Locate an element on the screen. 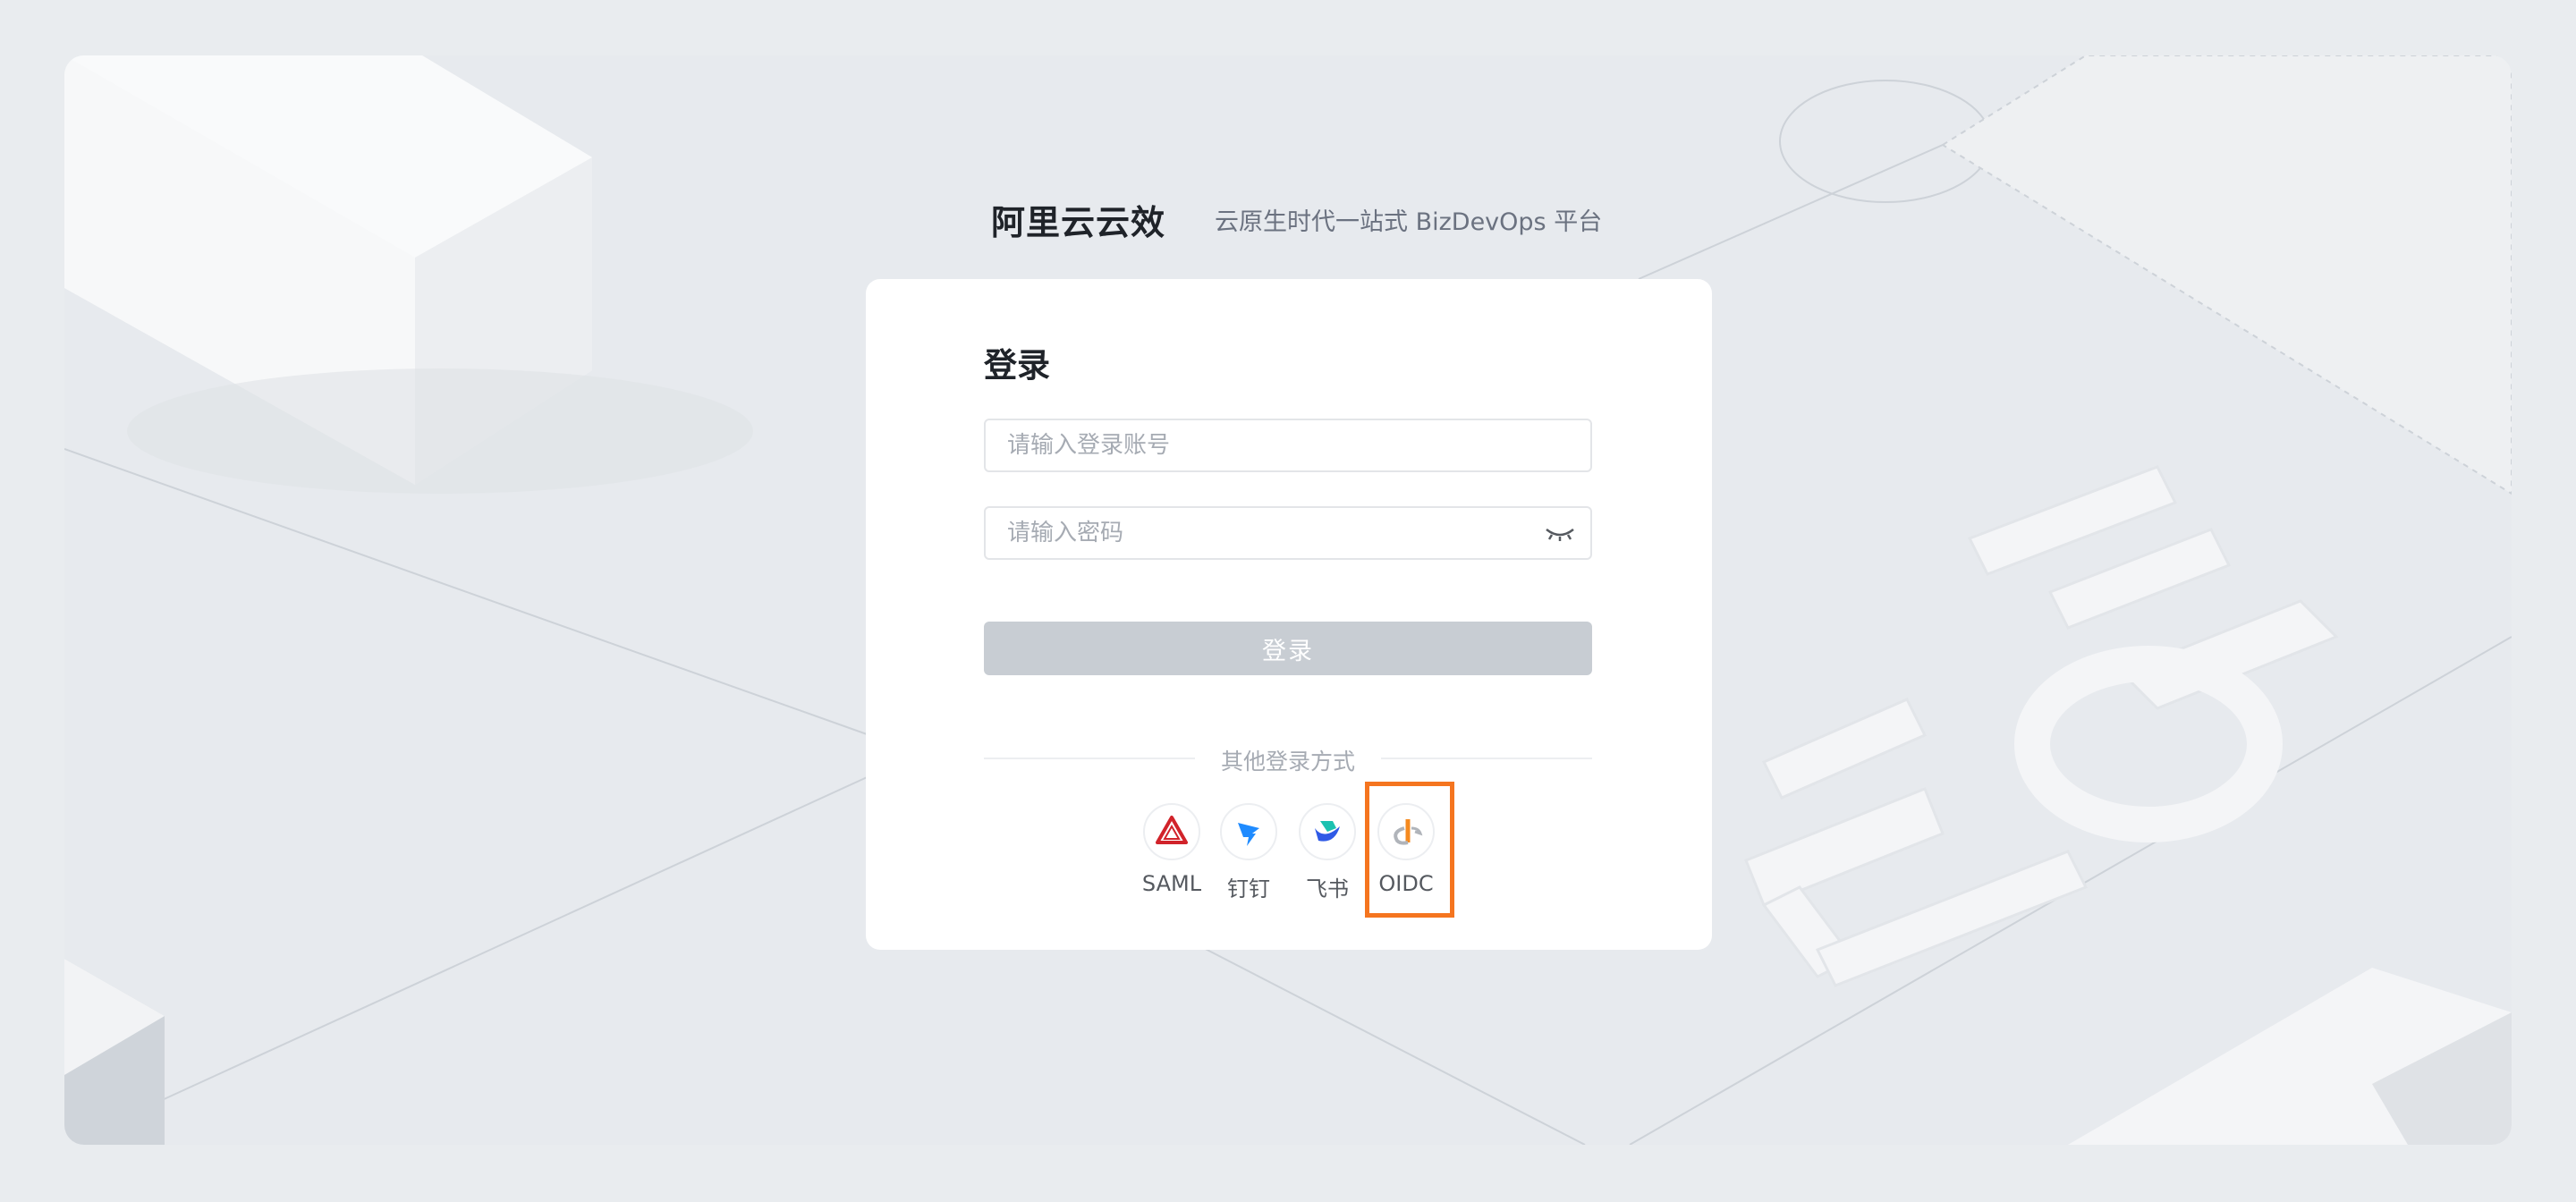 The image size is (2576, 1202). other-methods-label: 其他登录方式 is located at coordinates (1287, 762).